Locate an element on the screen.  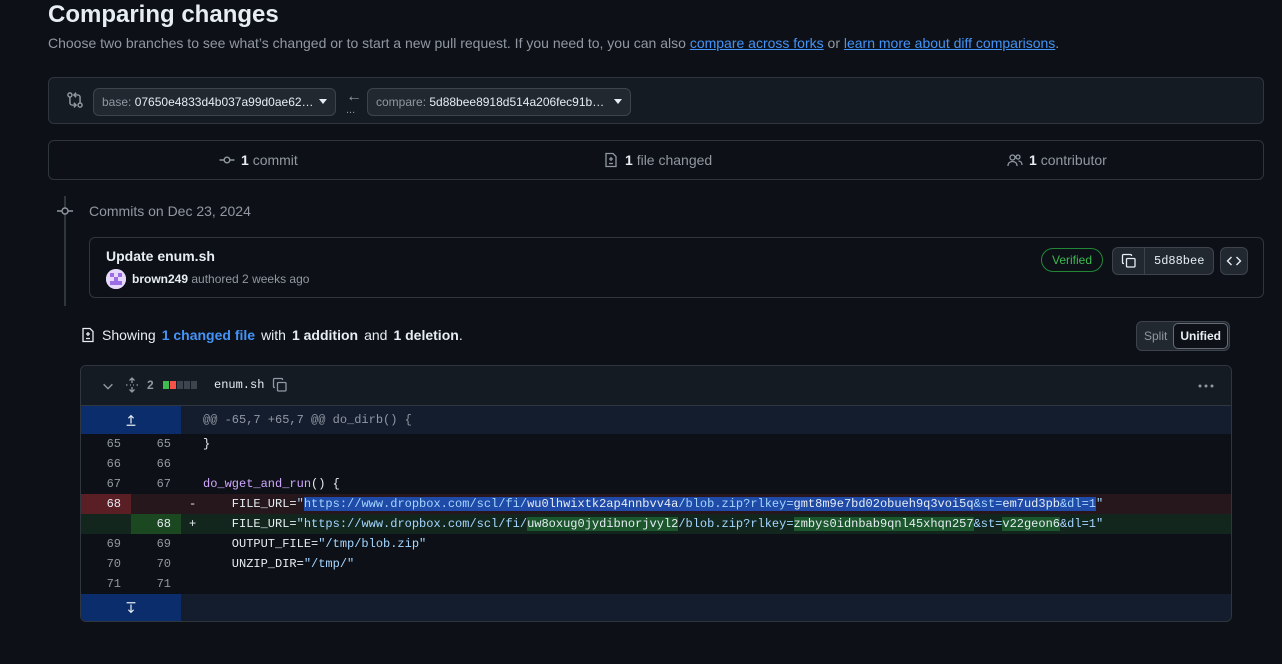
code-icon is located at coordinates (1234, 261).